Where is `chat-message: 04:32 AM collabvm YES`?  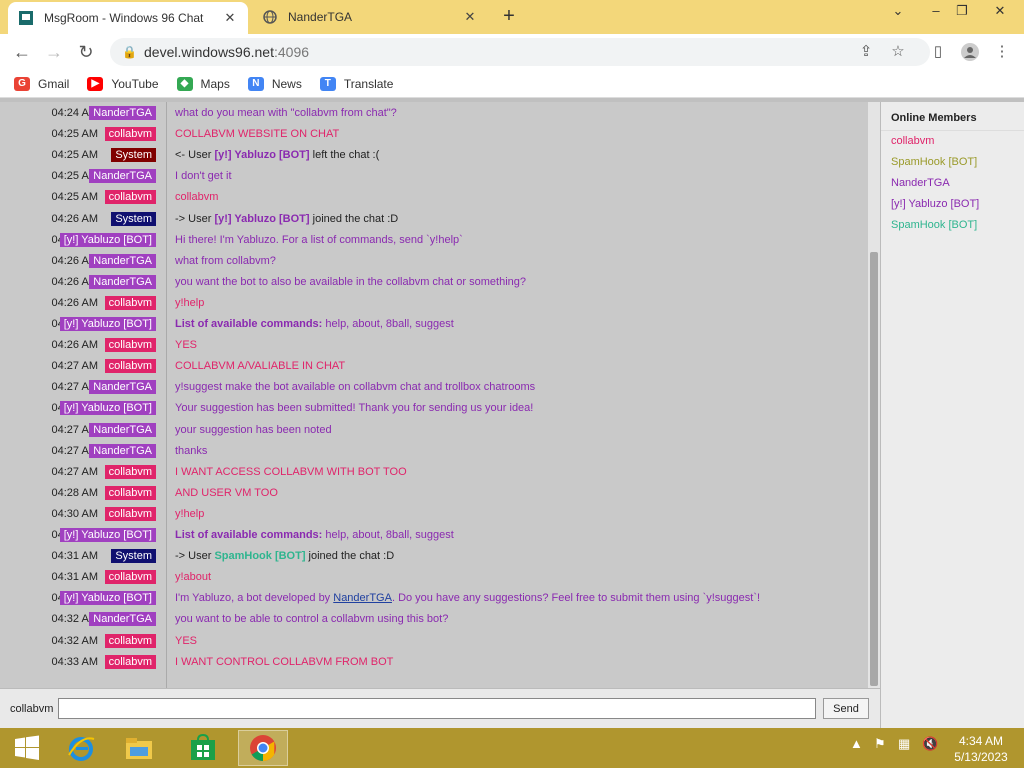
chat-message: 04:32 AM collabvm YES is located at coordinates (434, 642).